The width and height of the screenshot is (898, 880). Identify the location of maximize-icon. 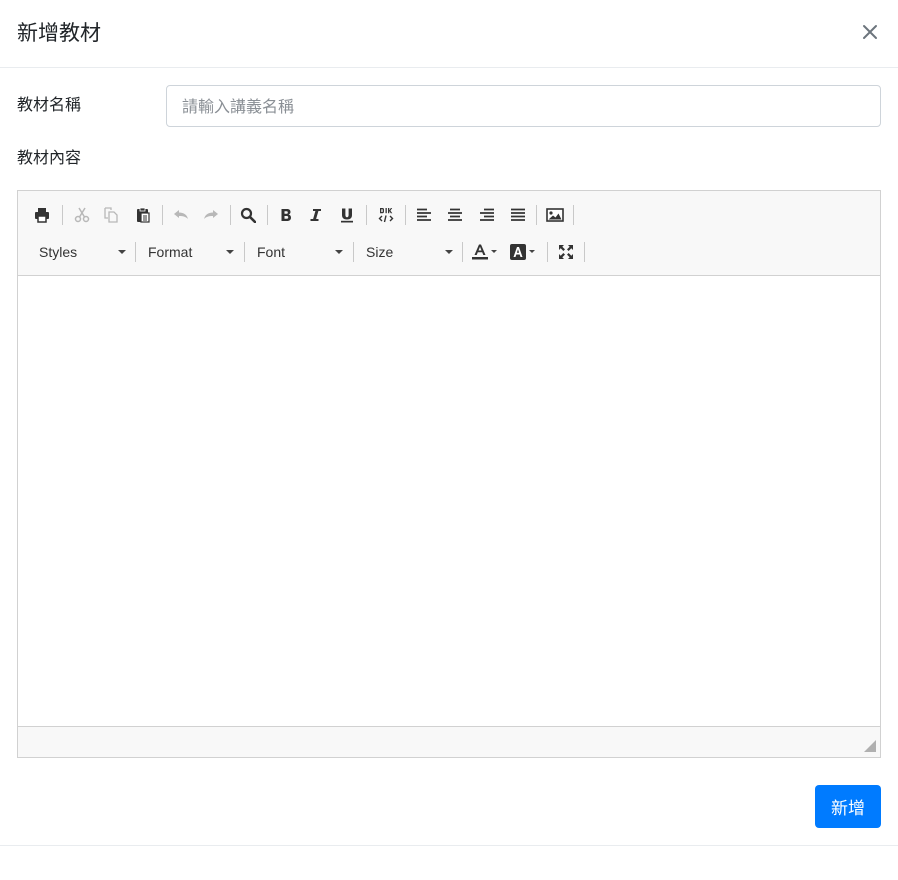
(566, 252).